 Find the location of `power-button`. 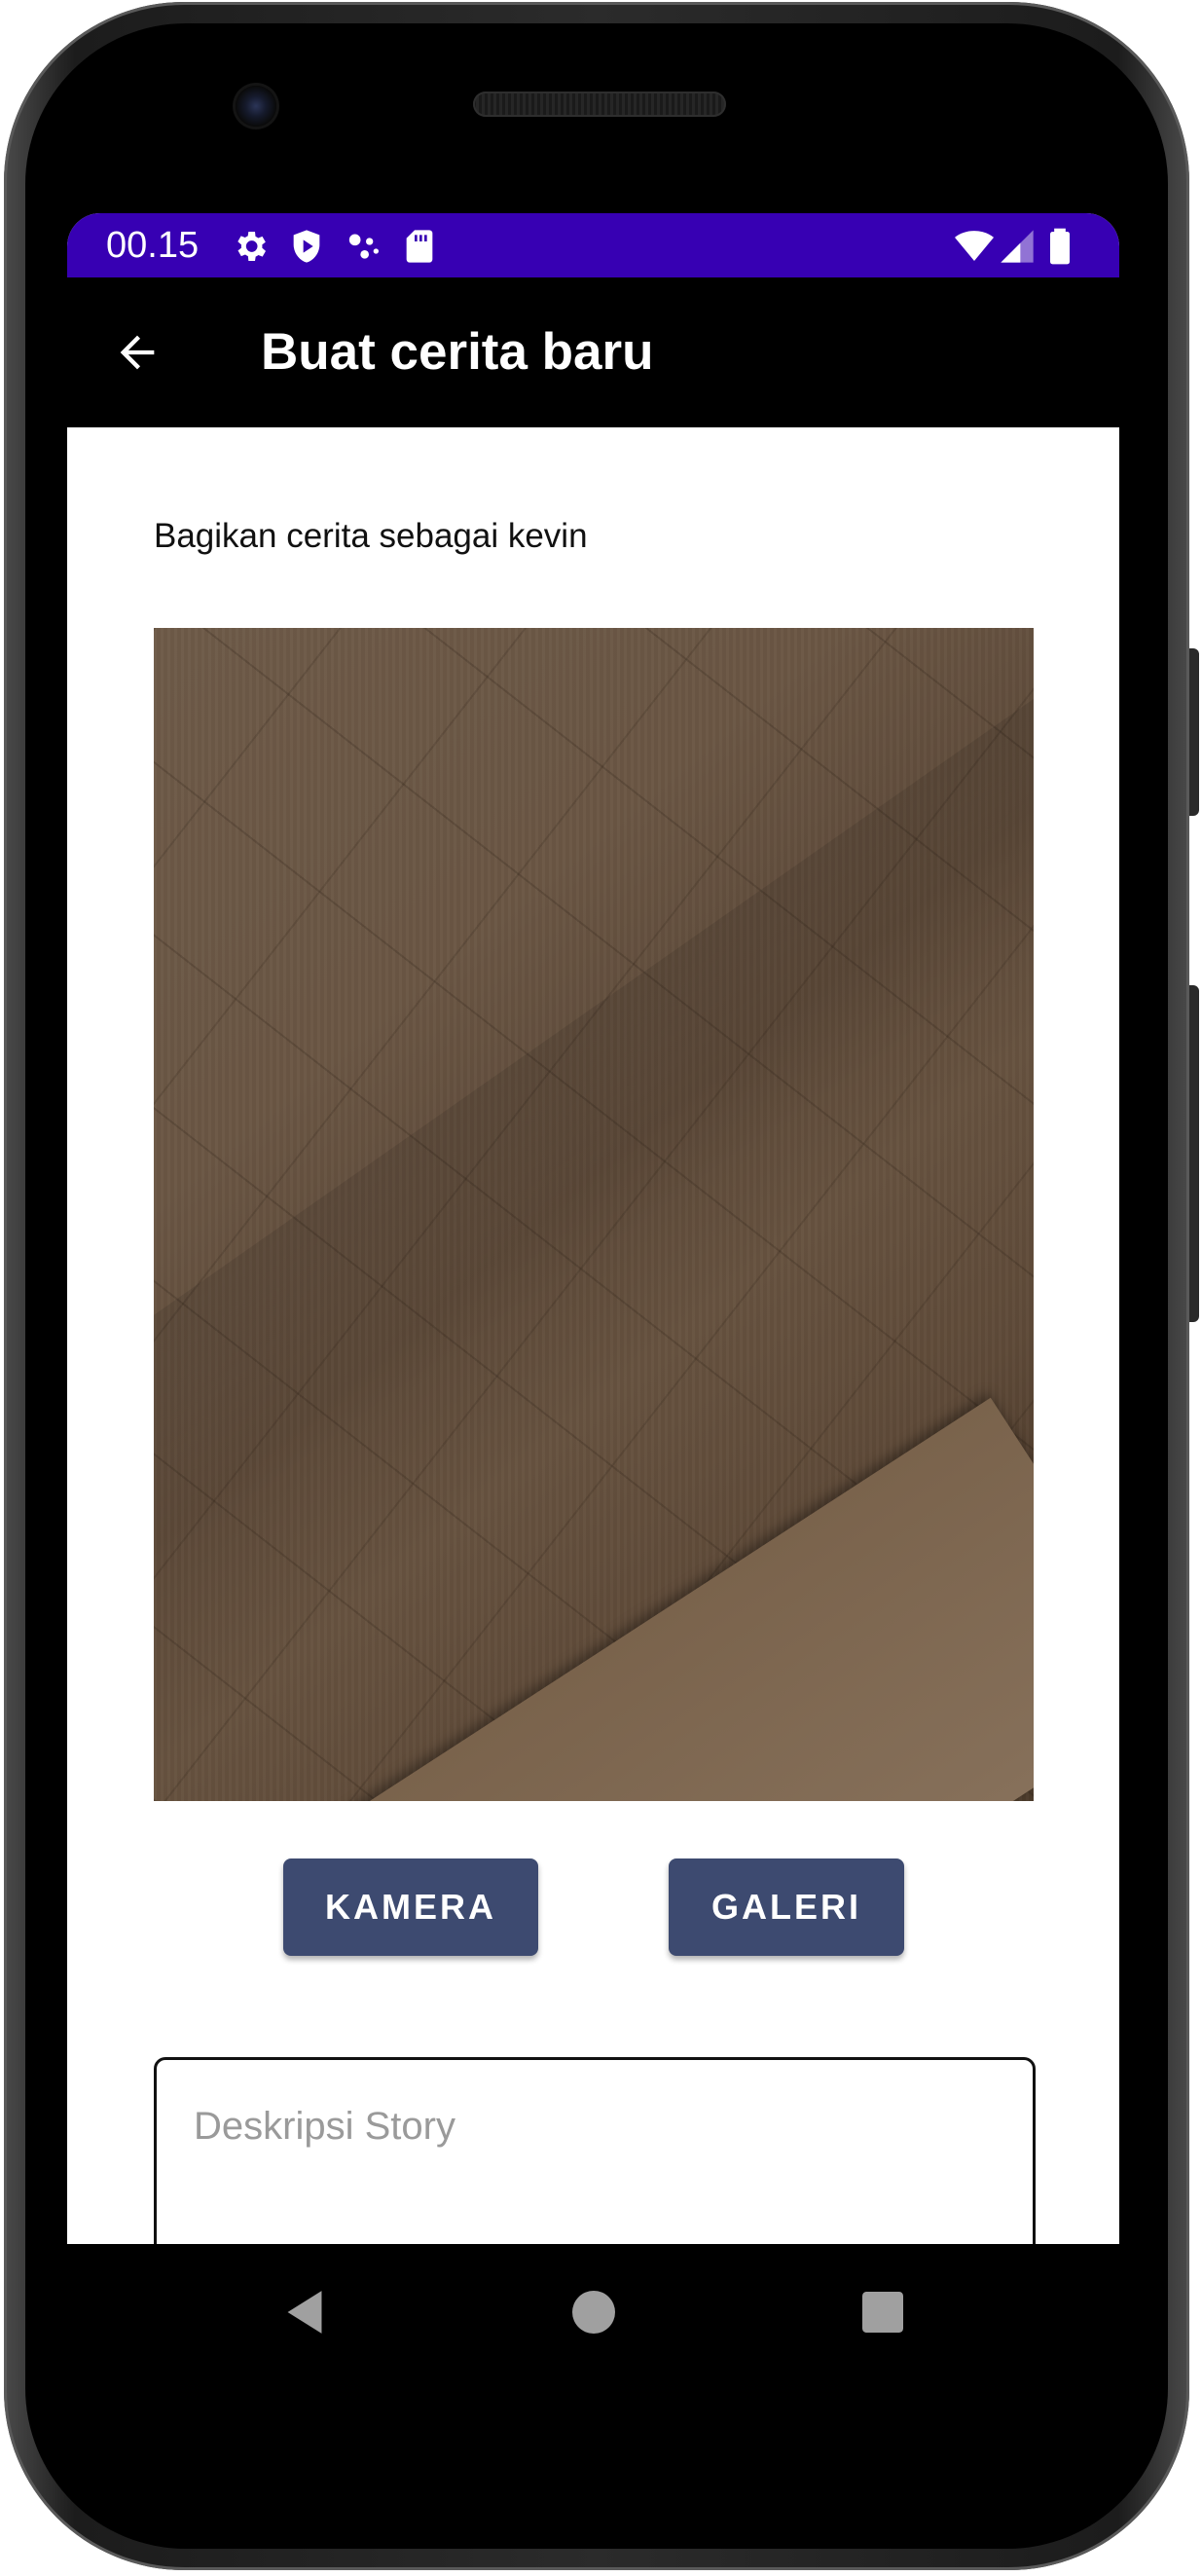

power-button is located at coordinates (1194, 732).